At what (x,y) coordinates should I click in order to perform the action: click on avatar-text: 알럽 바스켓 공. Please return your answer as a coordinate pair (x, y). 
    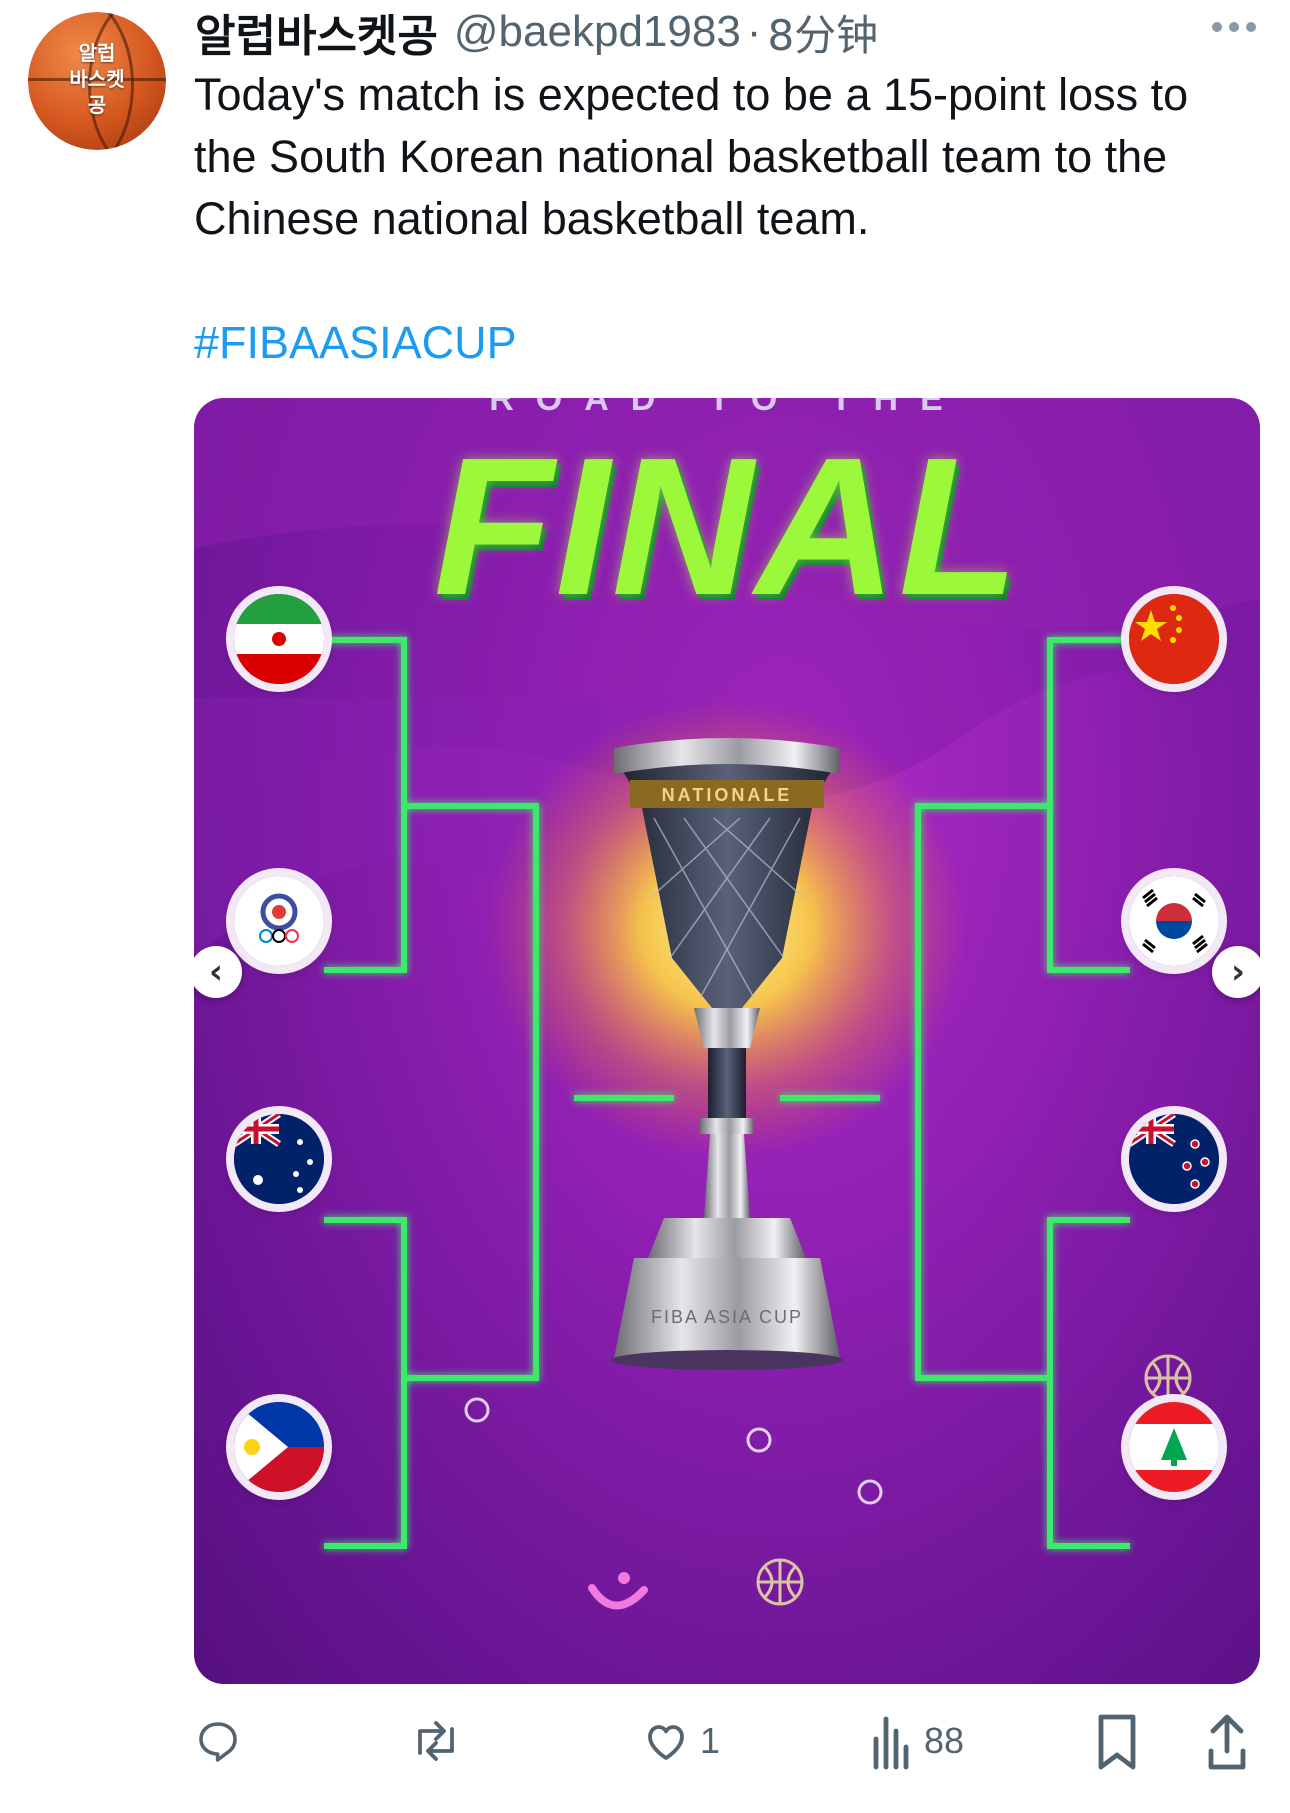
    Looking at the image, I should click on (97, 79).